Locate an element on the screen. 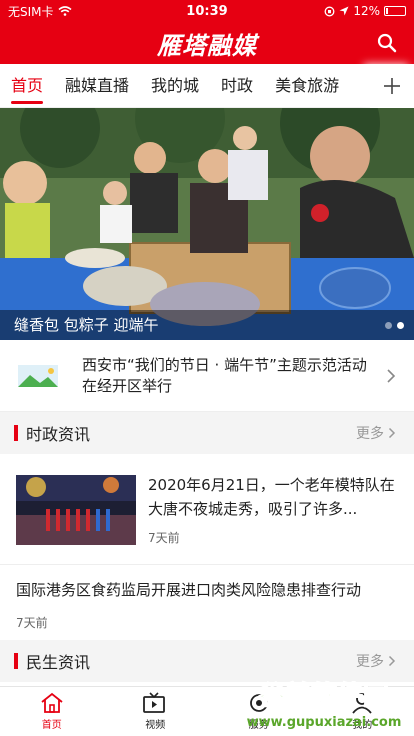  plus-icon is located at coordinates (392, 86).